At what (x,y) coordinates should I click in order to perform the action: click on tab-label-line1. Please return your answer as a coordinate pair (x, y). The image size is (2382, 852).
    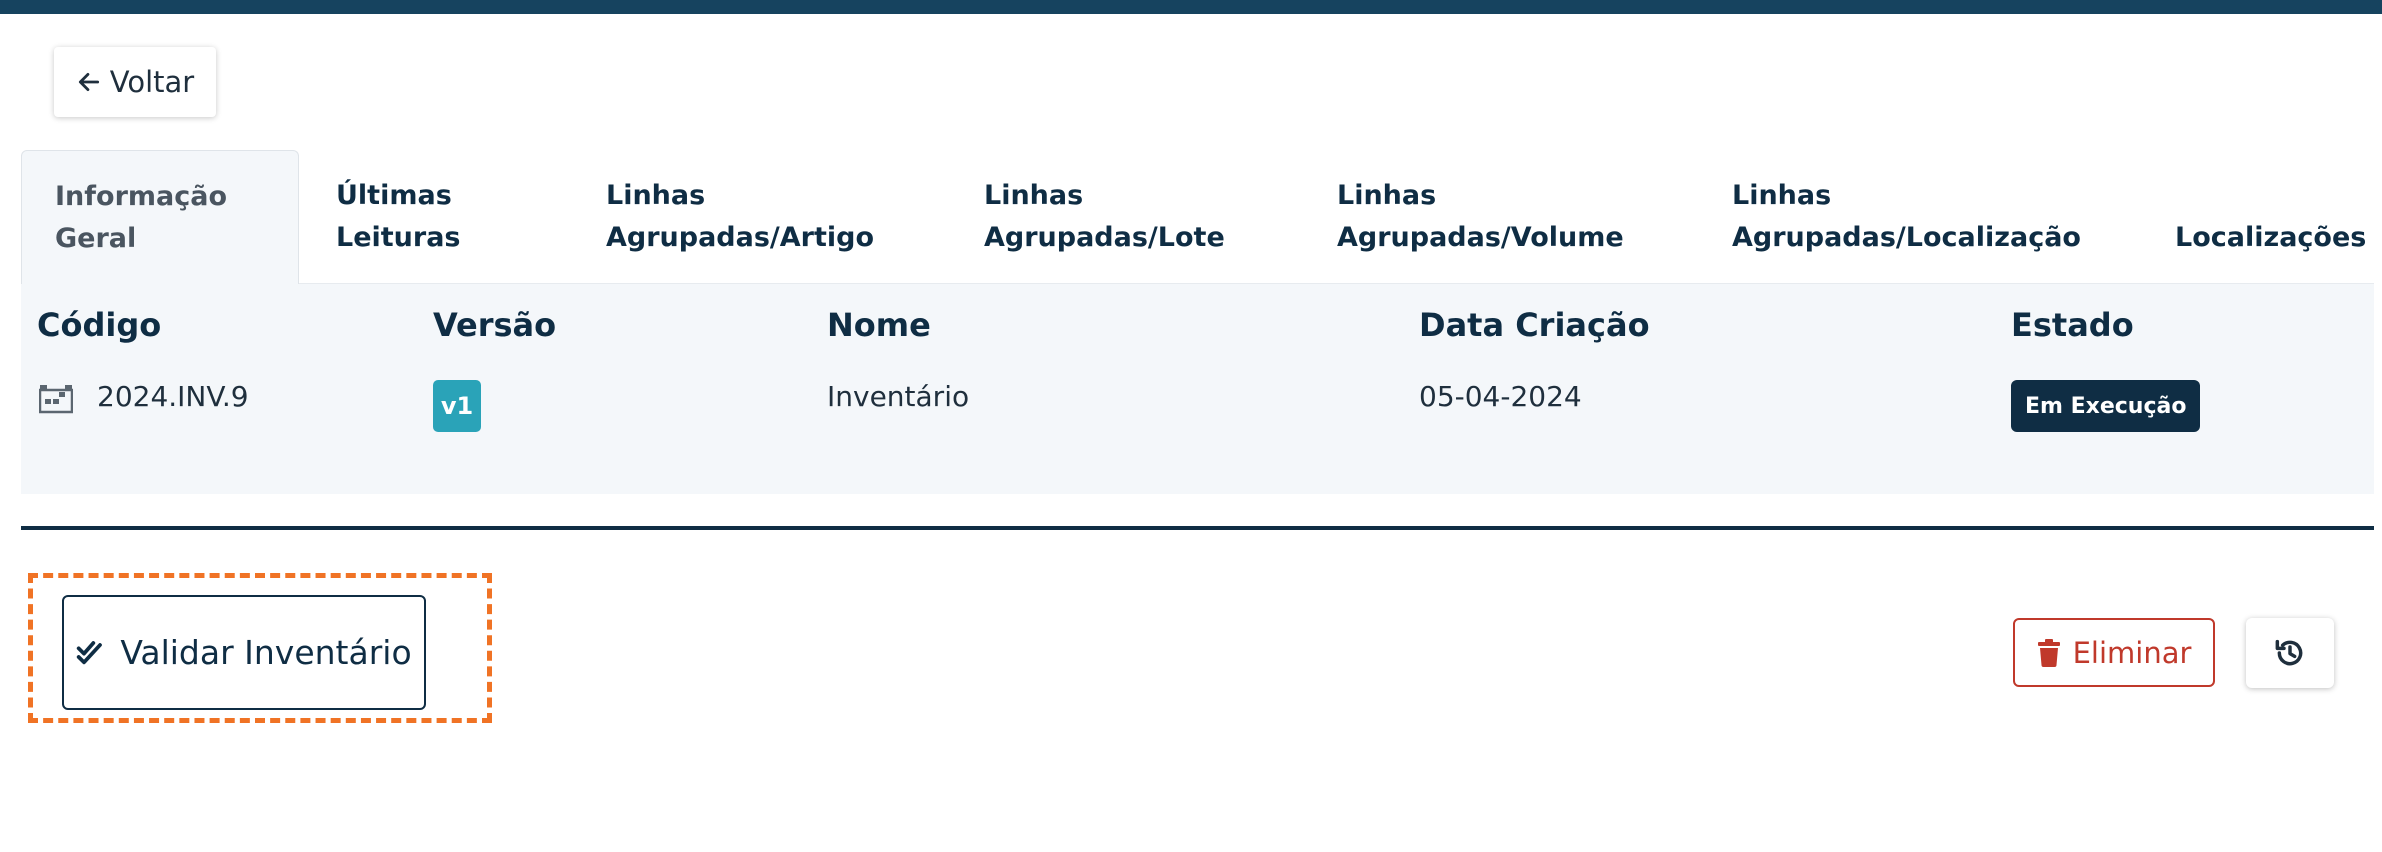
    Looking at the image, I should click on (2274, 196).